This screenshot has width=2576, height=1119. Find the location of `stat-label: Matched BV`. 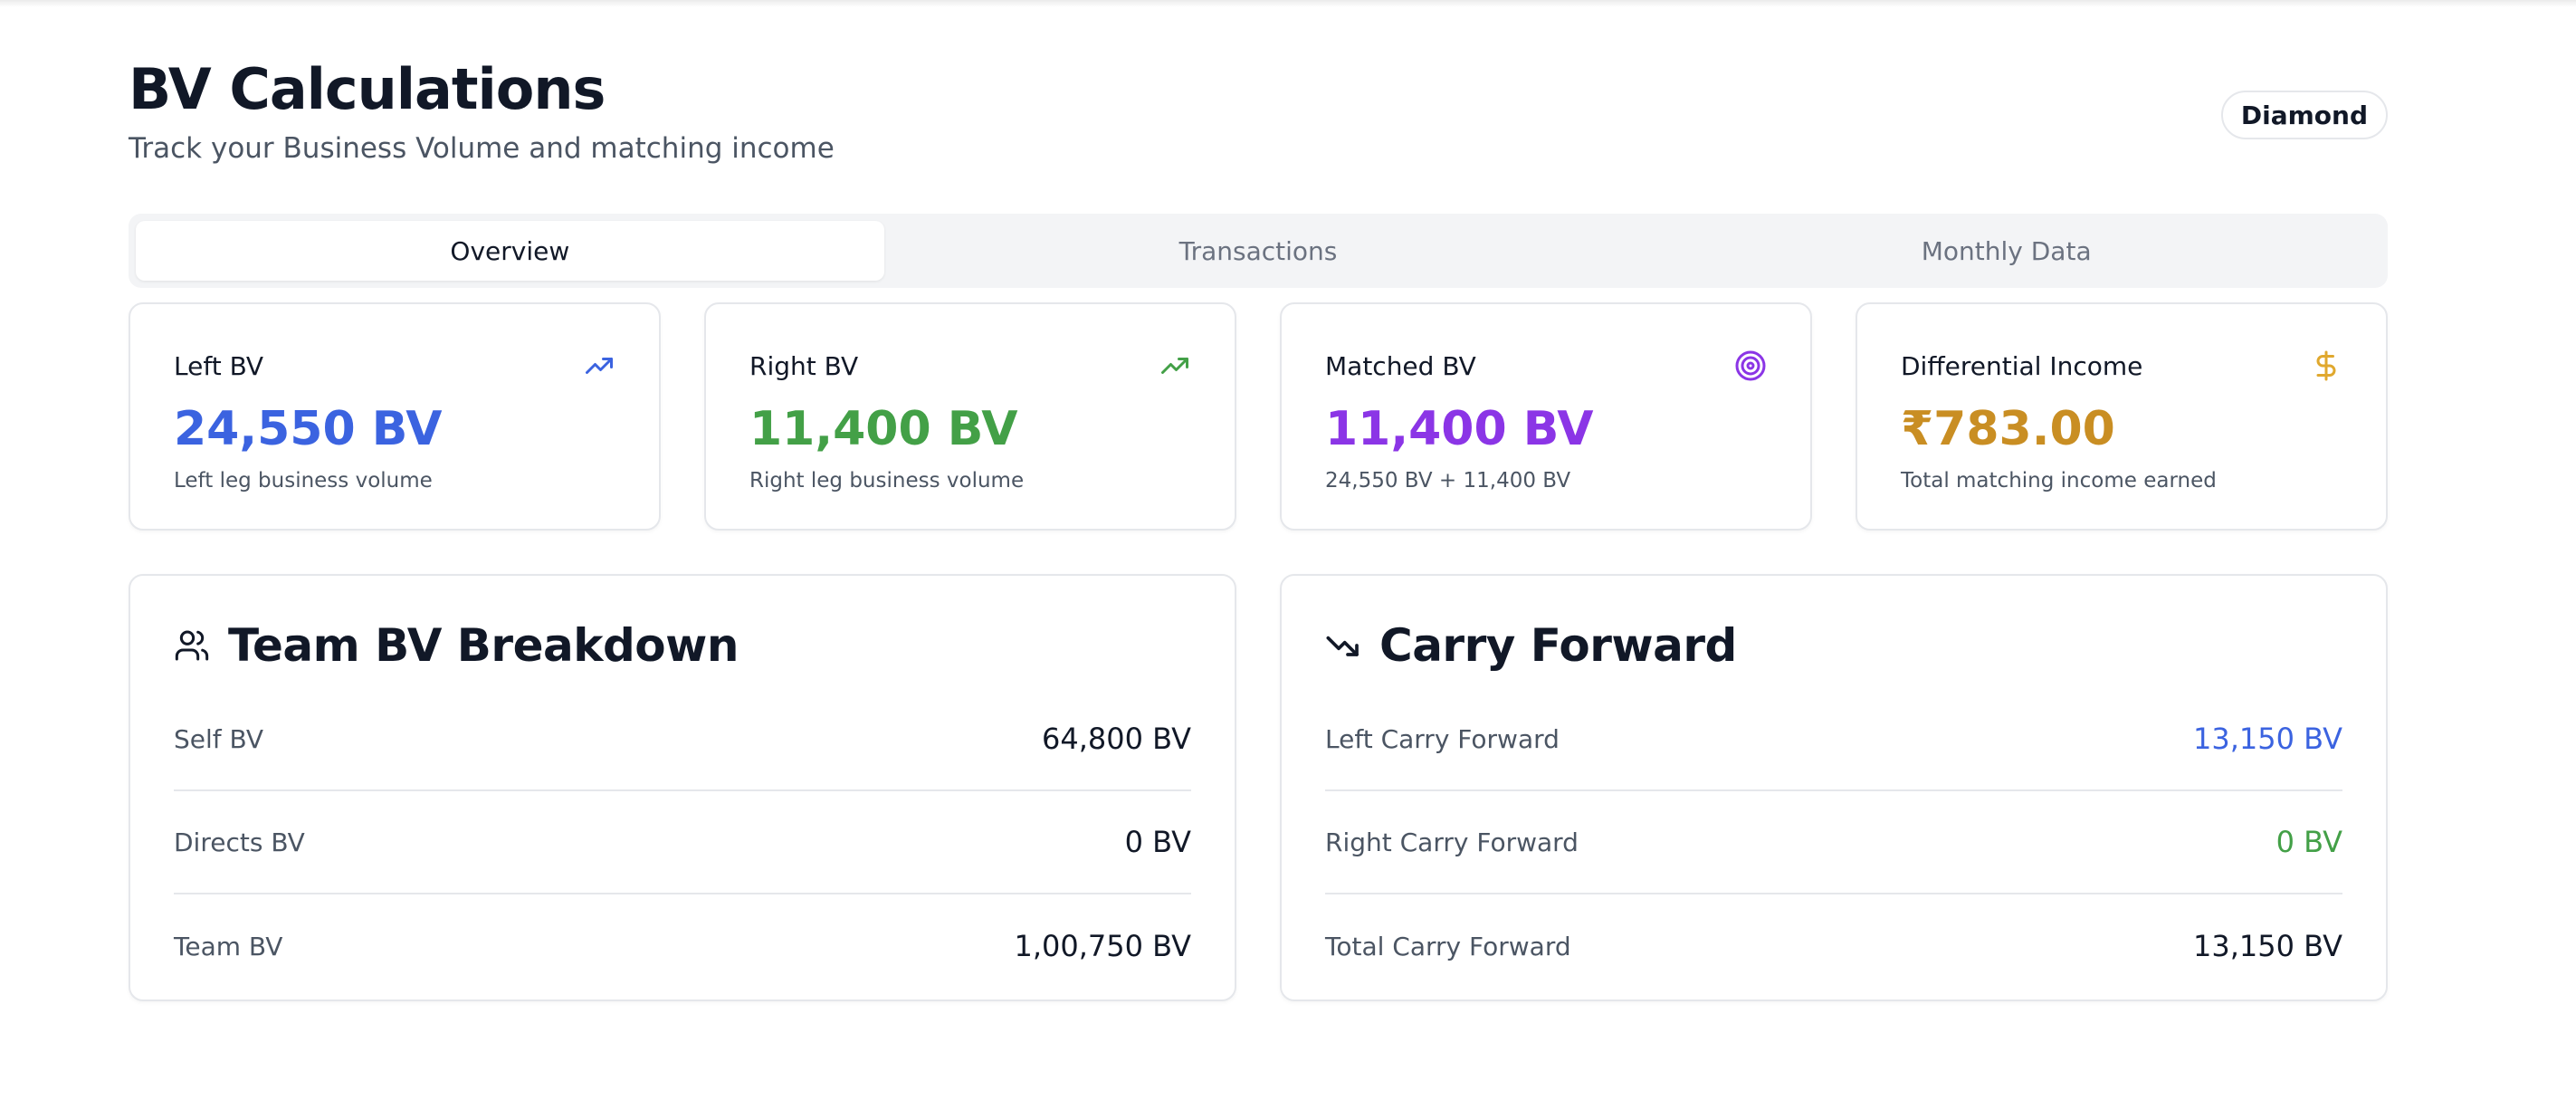

stat-label: Matched BV is located at coordinates (1401, 366).